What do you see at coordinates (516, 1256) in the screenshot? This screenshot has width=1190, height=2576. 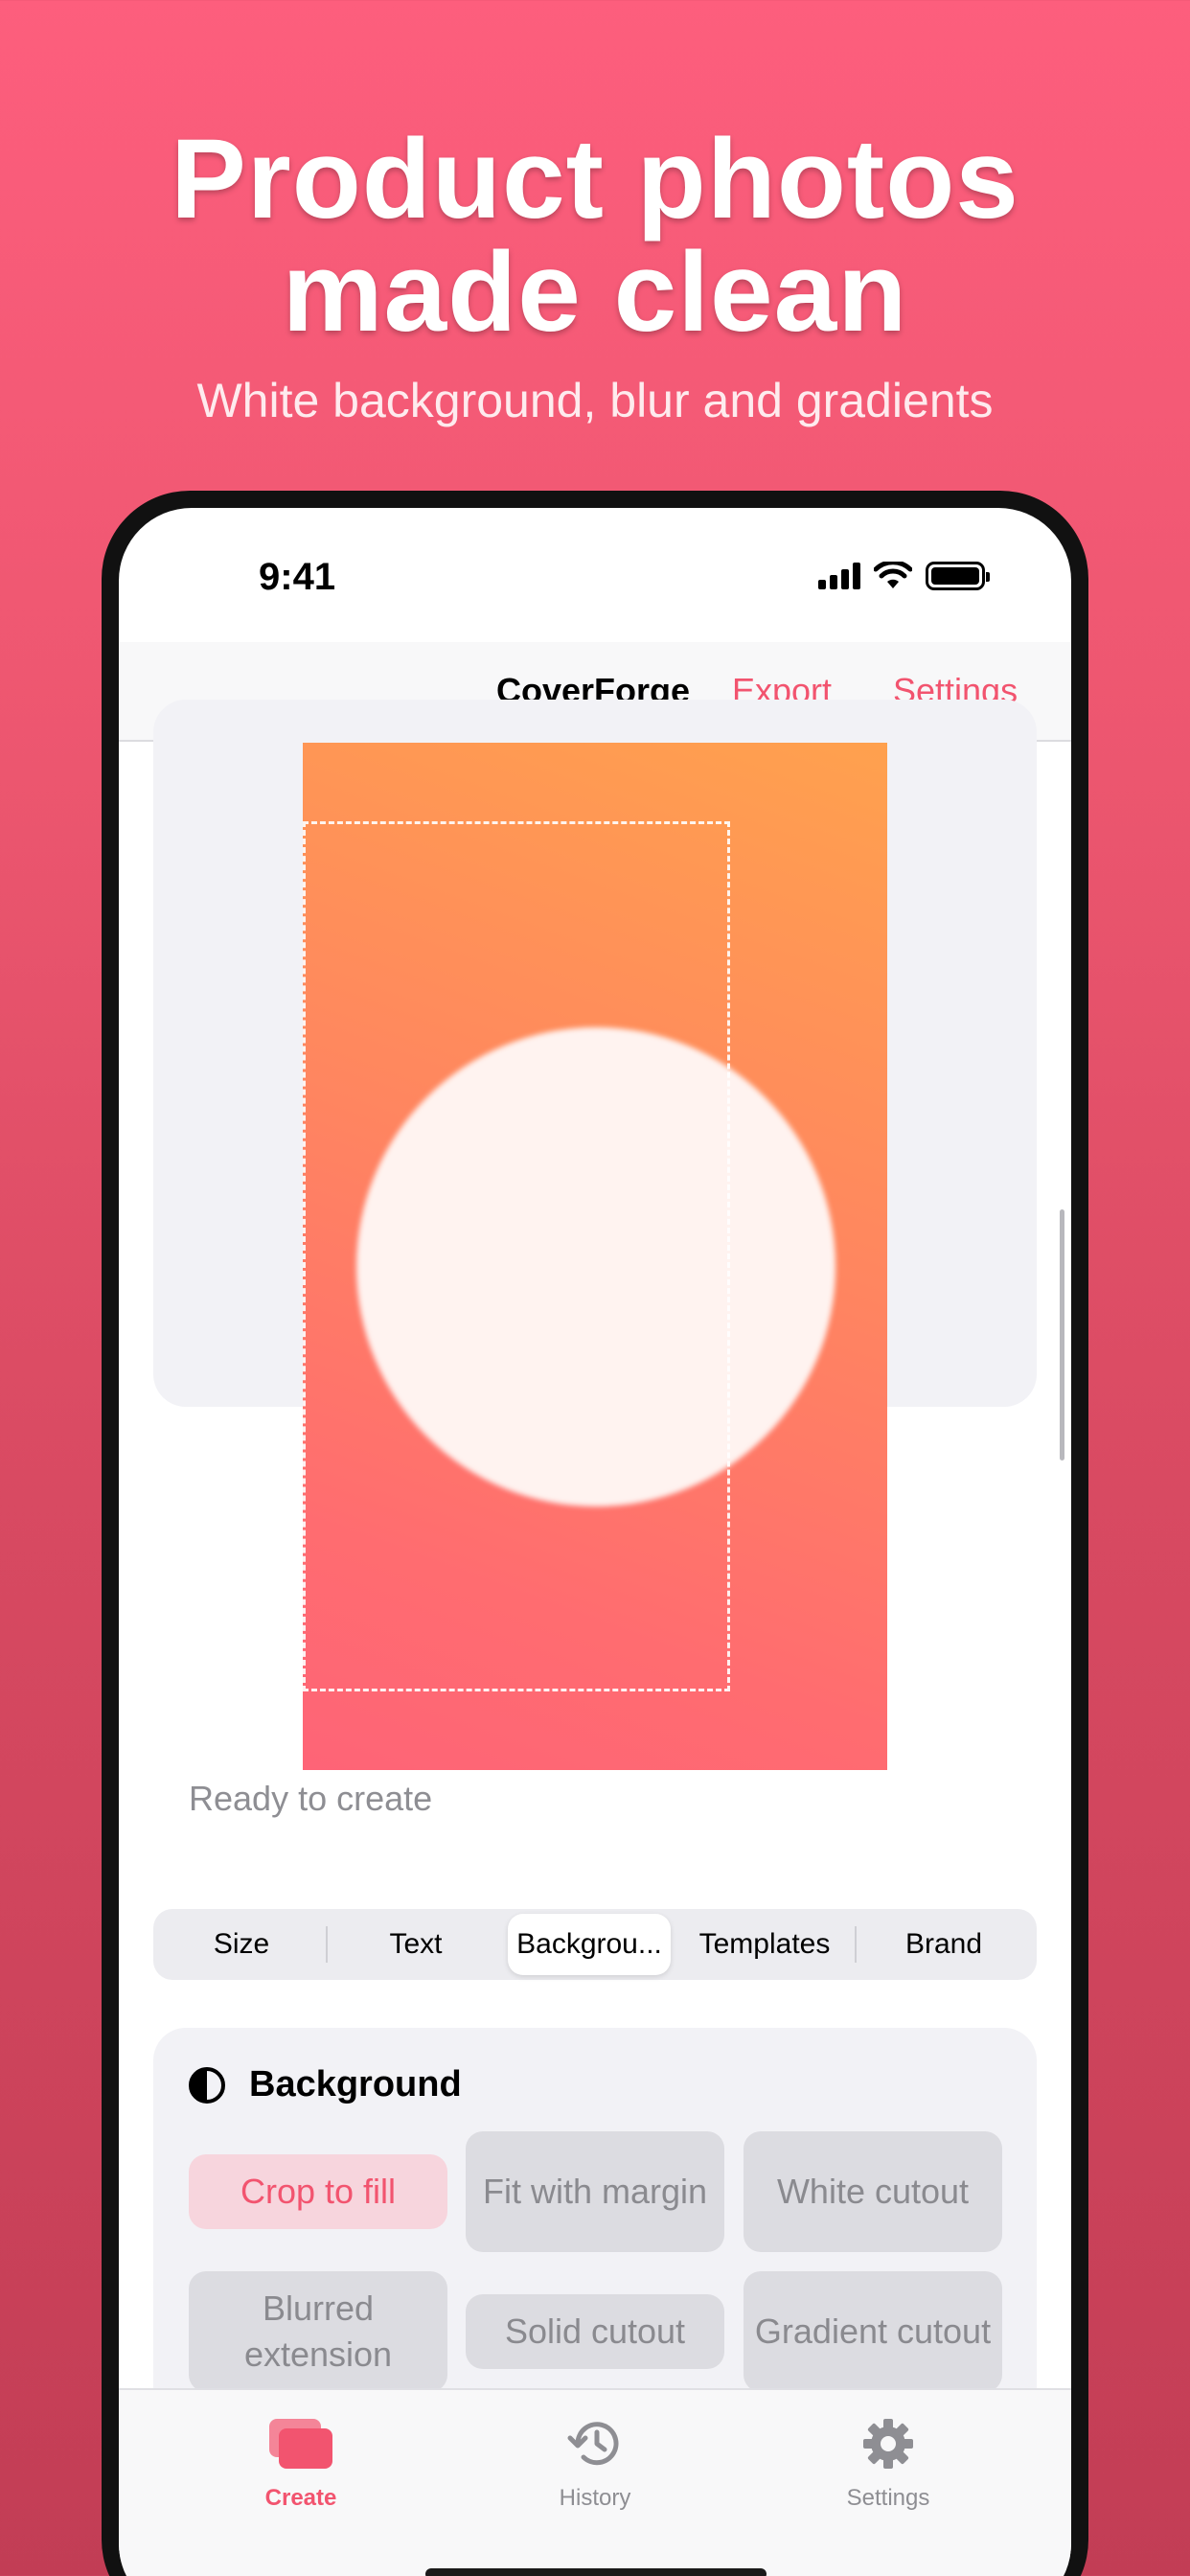 I see `crop-guide` at bounding box center [516, 1256].